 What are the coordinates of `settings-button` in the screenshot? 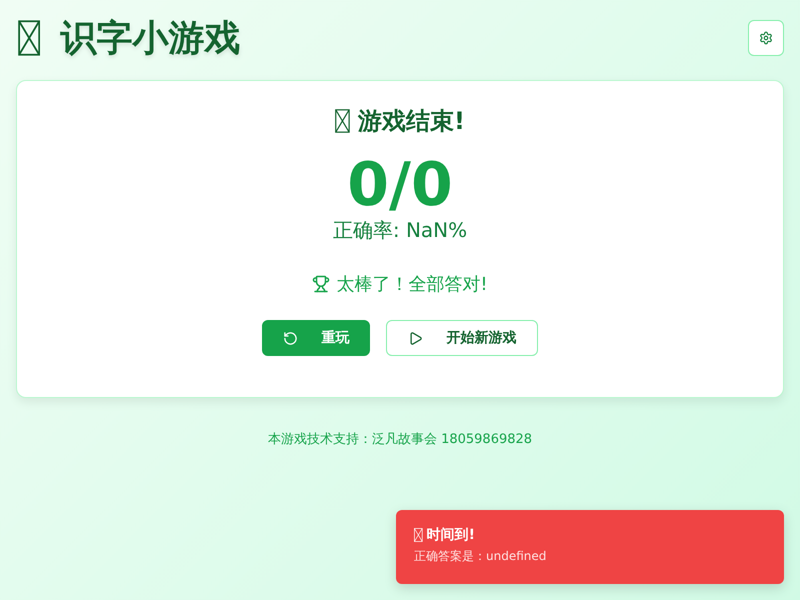 It's located at (766, 38).